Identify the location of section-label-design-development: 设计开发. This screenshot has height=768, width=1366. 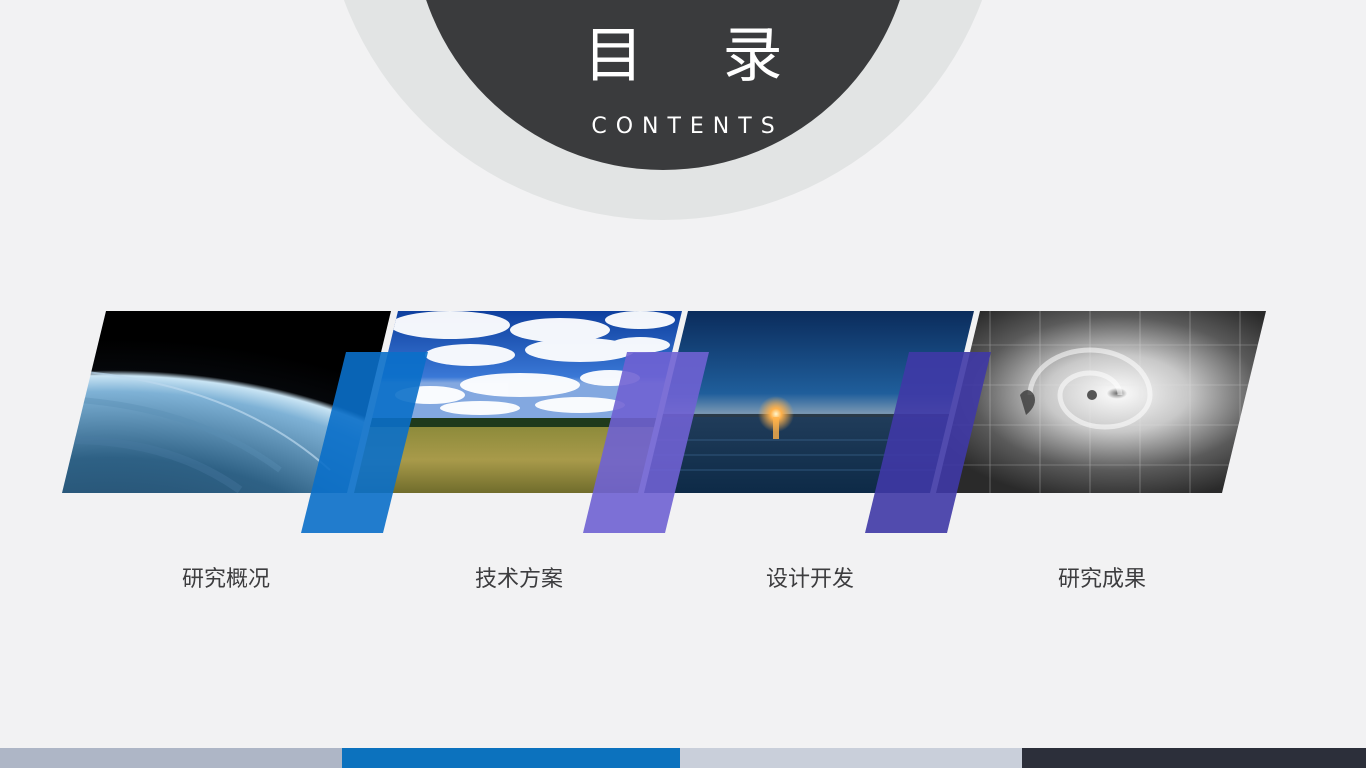
(810, 580).